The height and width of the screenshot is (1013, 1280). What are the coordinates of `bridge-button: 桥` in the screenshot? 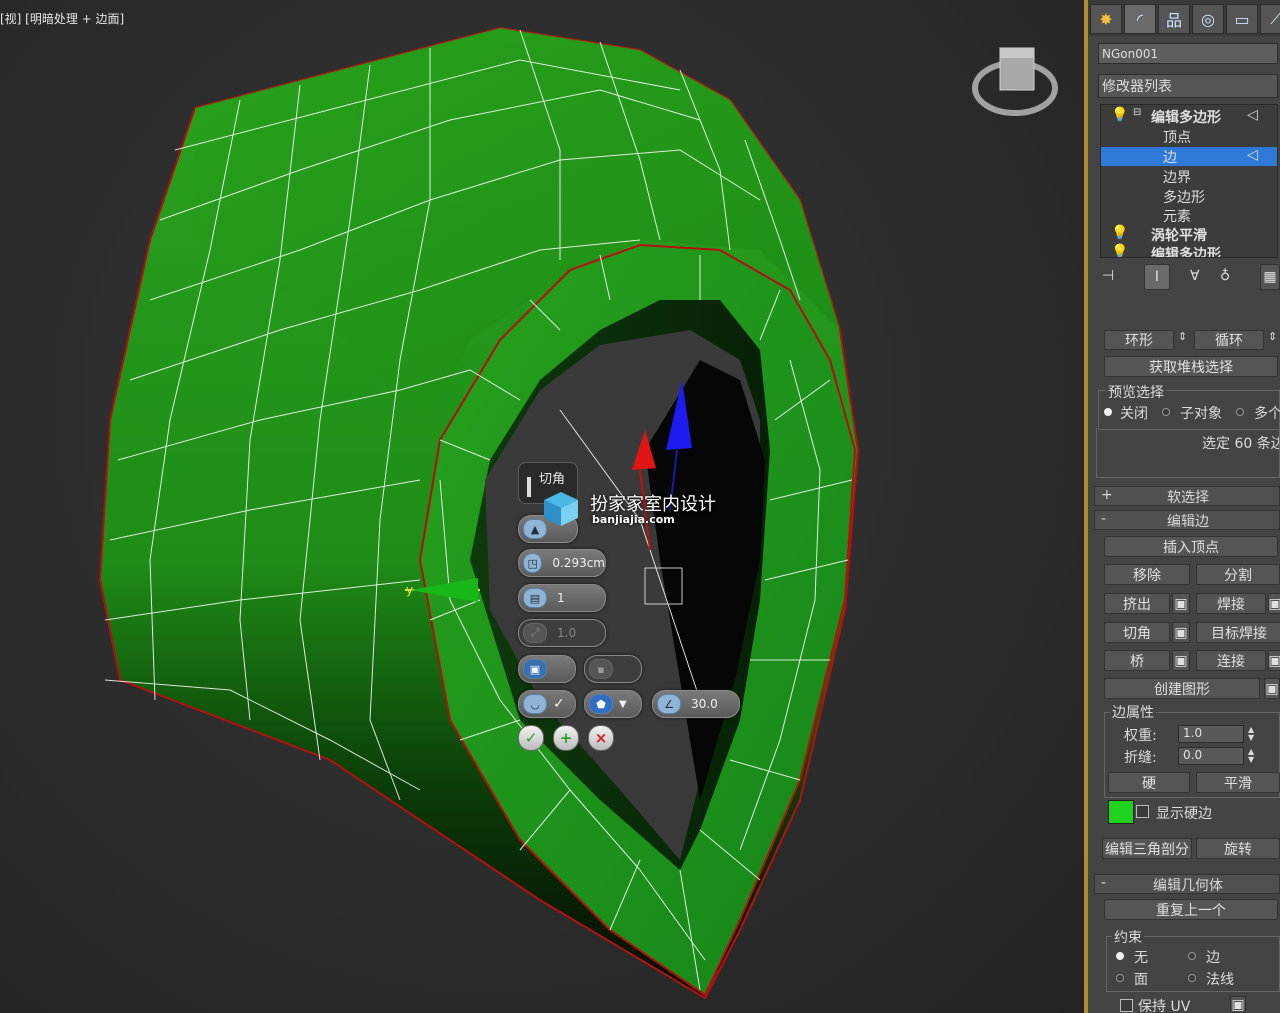 It's located at (1137, 660).